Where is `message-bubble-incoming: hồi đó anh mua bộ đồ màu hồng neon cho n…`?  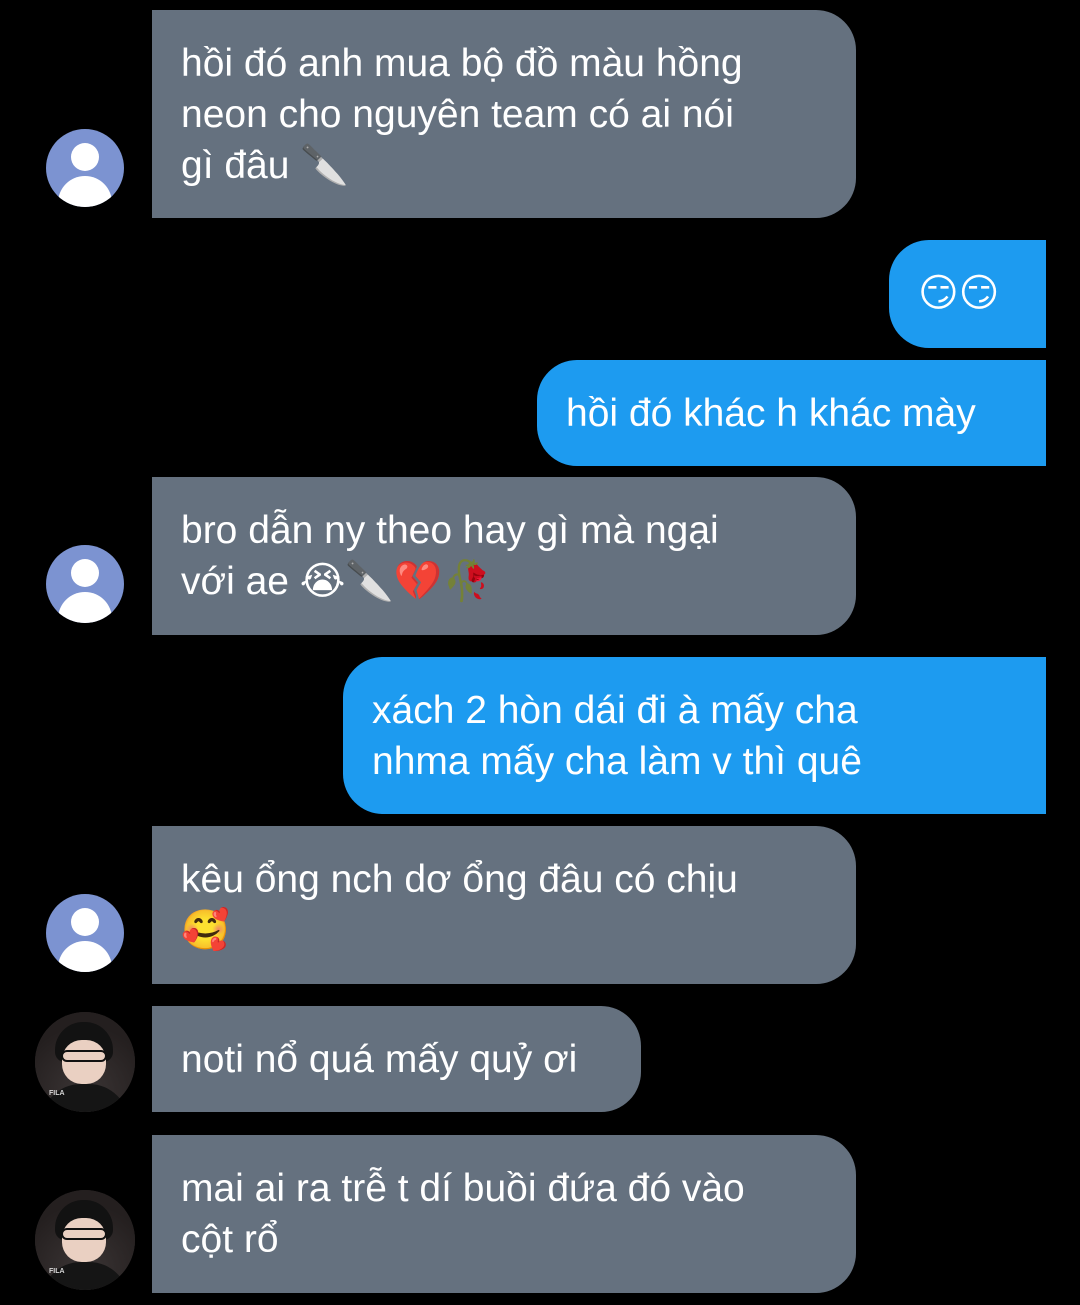 message-bubble-incoming: hồi đó anh mua bộ đồ màu hồng neon cho n… is located at coordinates (504, 114).